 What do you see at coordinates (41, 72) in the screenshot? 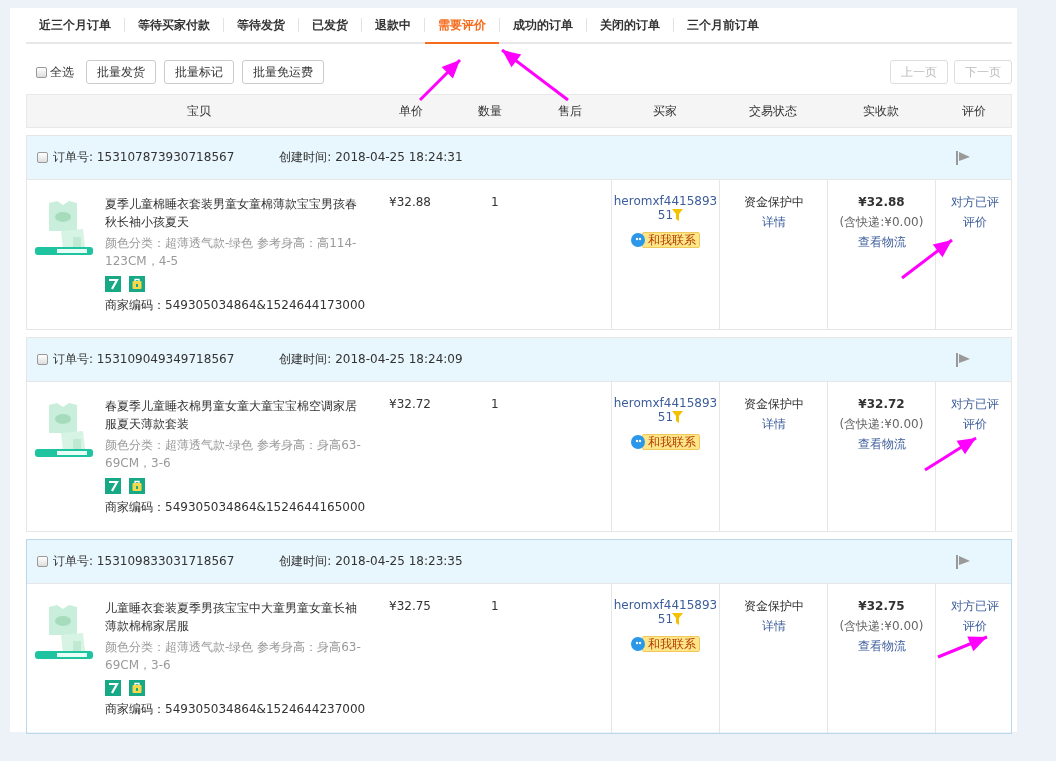
I see `select-all-checkbox` at bounding box center [41, 72].